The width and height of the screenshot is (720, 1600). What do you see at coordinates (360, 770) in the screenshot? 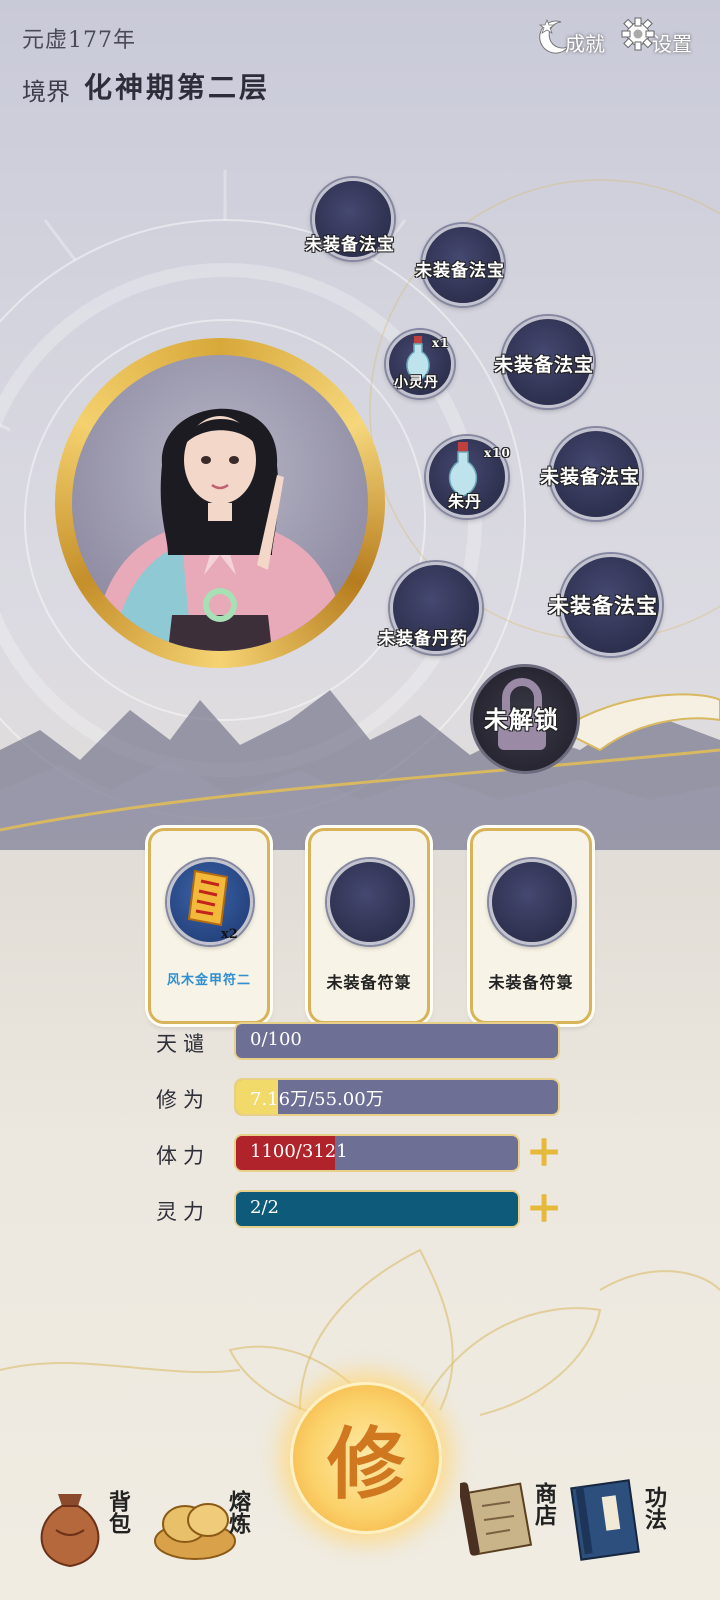
I see `mountain-scenery` at bounding box center [360, 770].